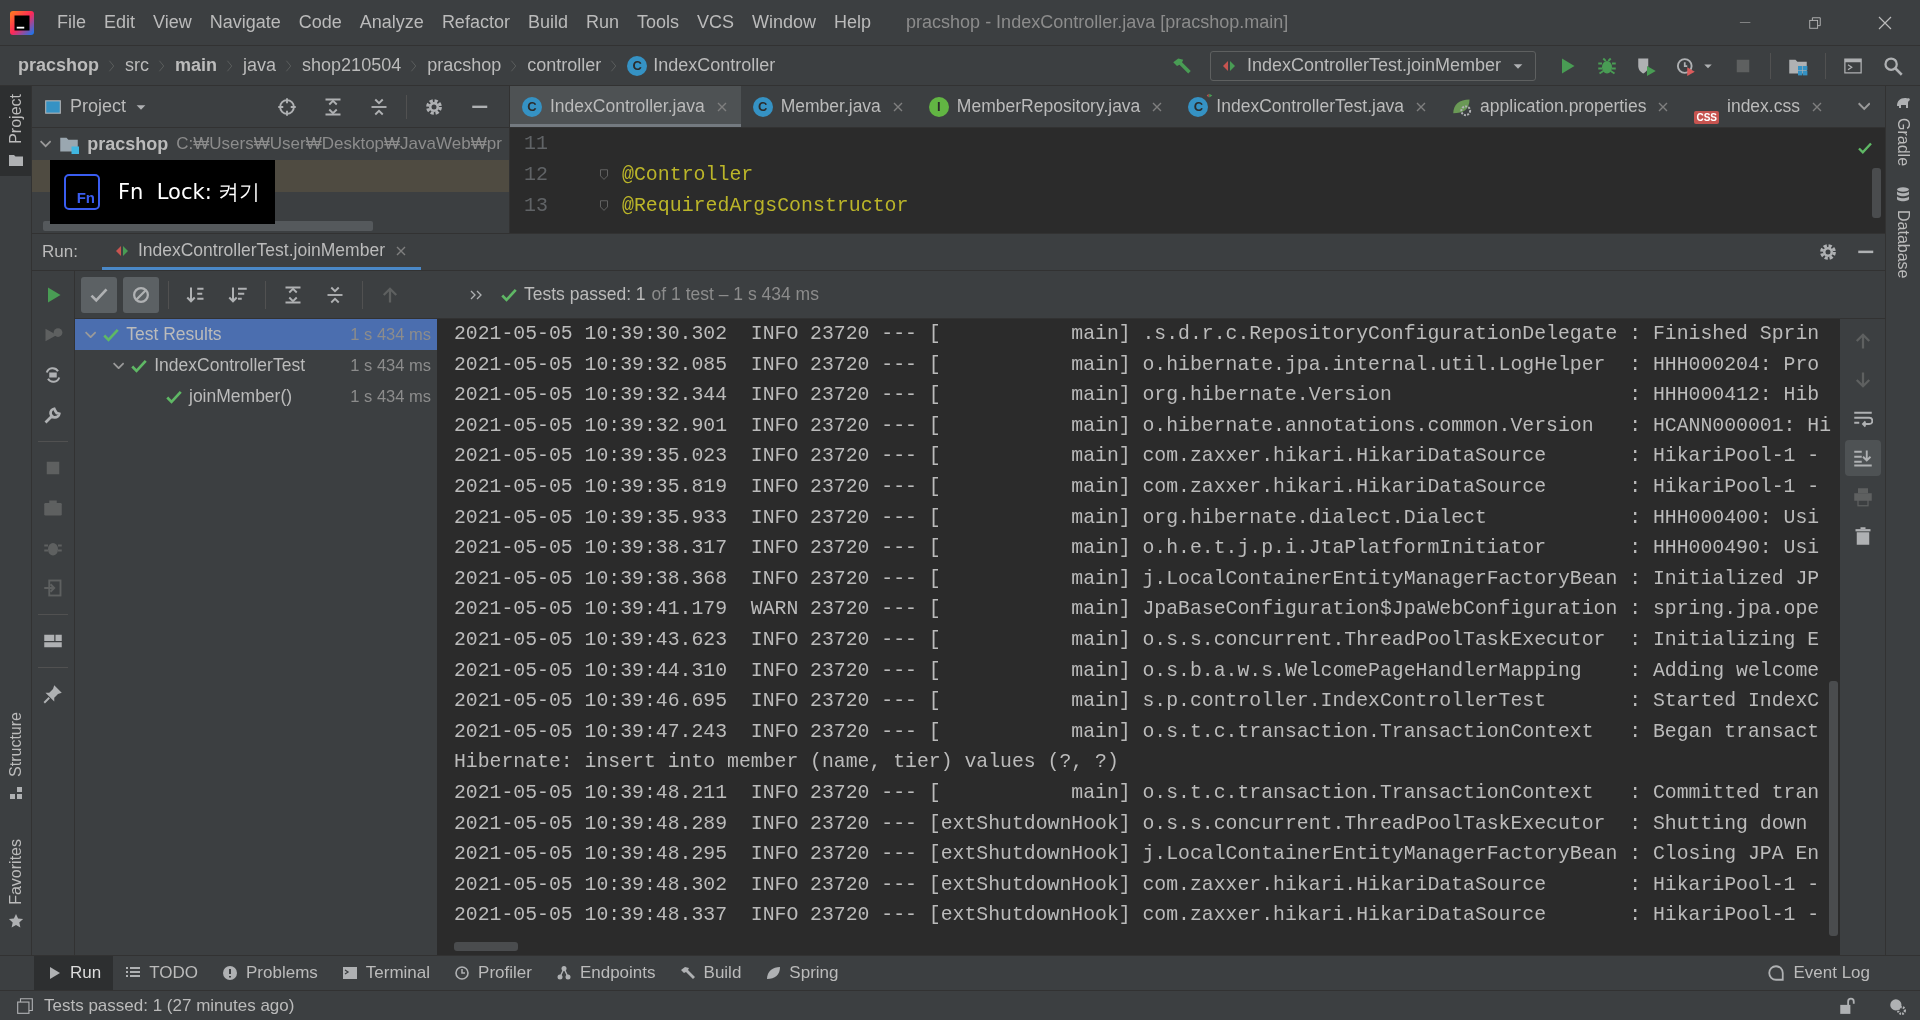 This screenshot has width=1920, height=1020. I want to click on show-ignored-button, so click(141, 294).